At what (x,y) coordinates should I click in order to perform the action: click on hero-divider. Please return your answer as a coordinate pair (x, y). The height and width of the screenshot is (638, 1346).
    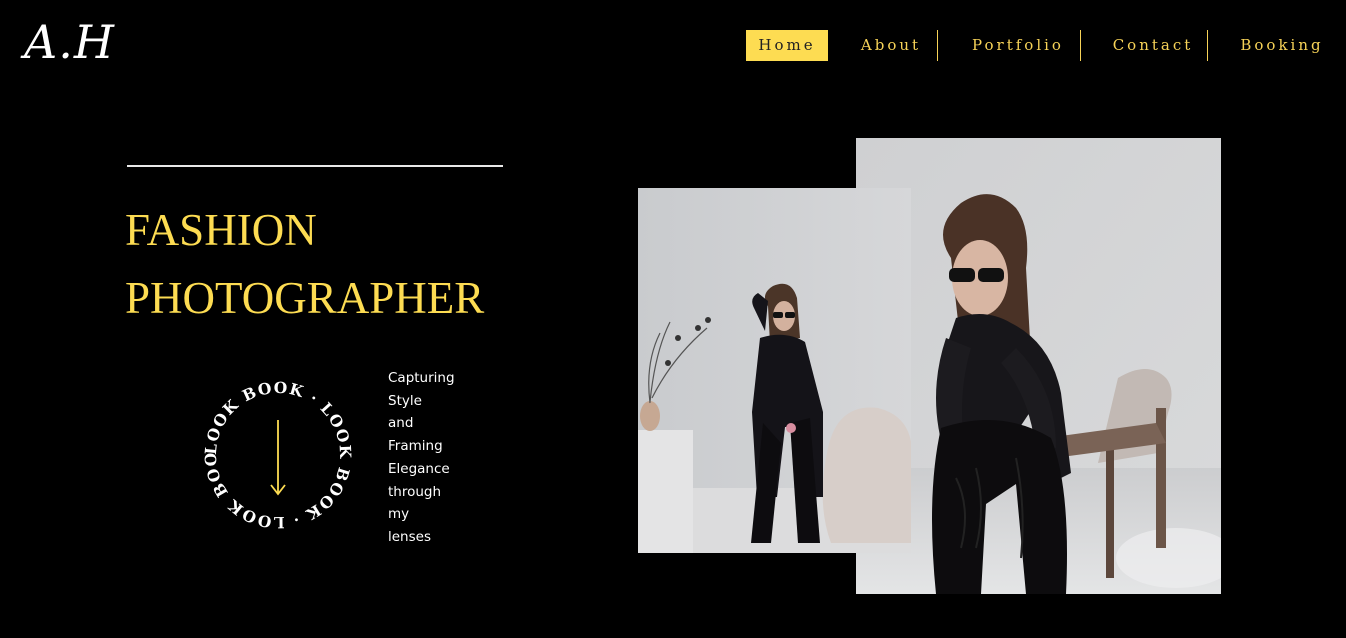
    Looking at the image, I should click on (315, 166).